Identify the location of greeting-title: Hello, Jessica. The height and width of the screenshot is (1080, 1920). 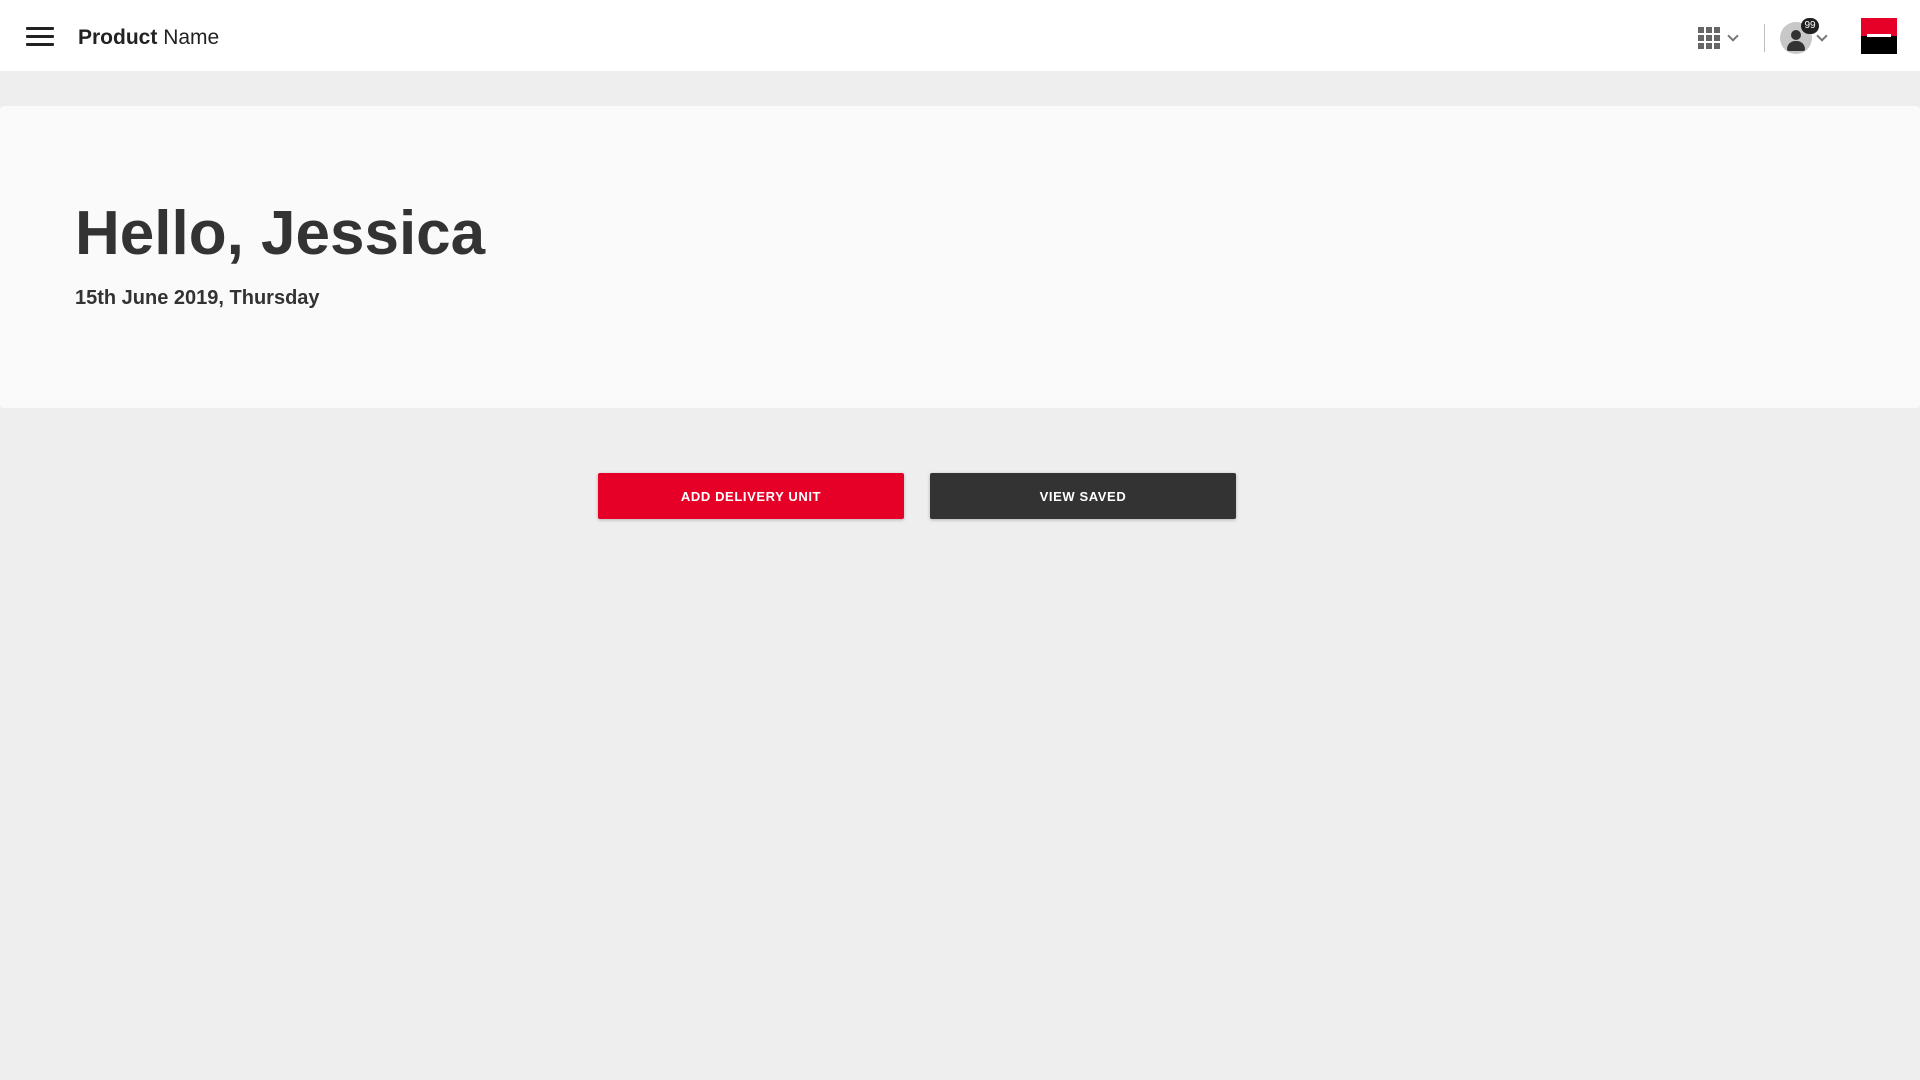
(280, 233).